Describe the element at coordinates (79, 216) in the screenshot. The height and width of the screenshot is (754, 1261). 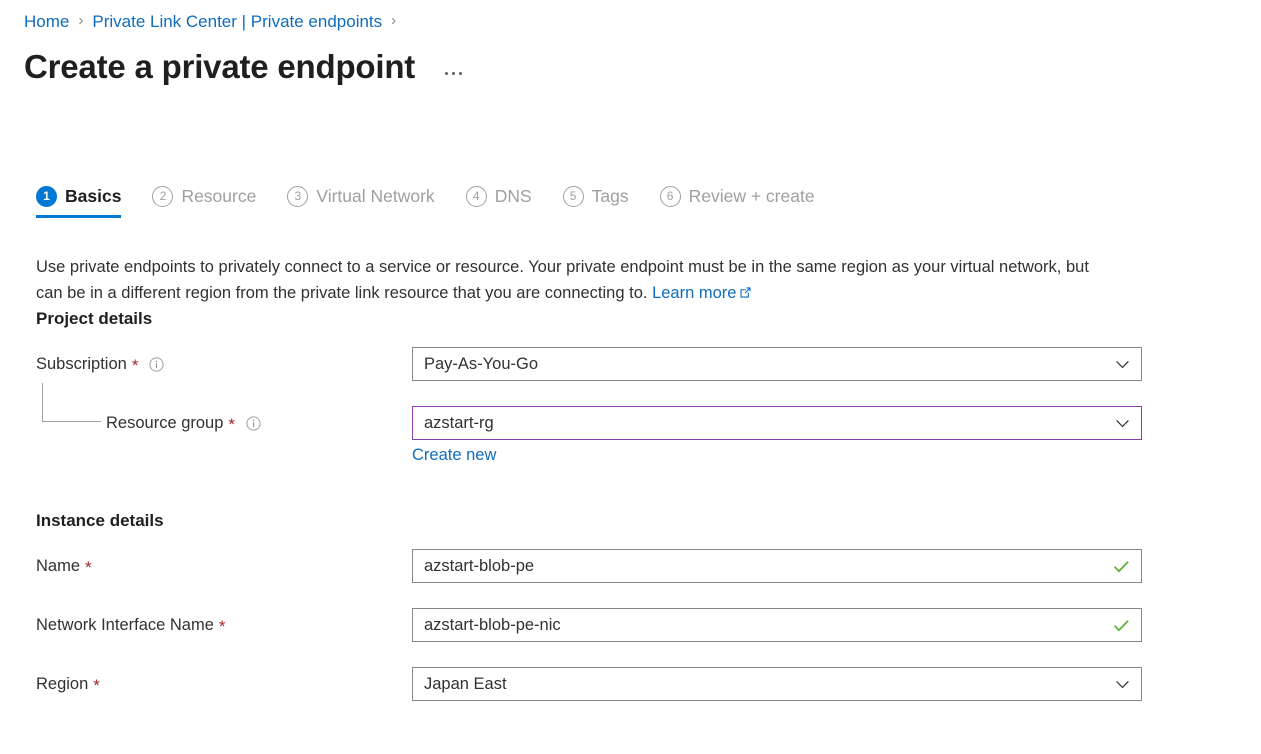
I see `active-tab-indicator` at that location.